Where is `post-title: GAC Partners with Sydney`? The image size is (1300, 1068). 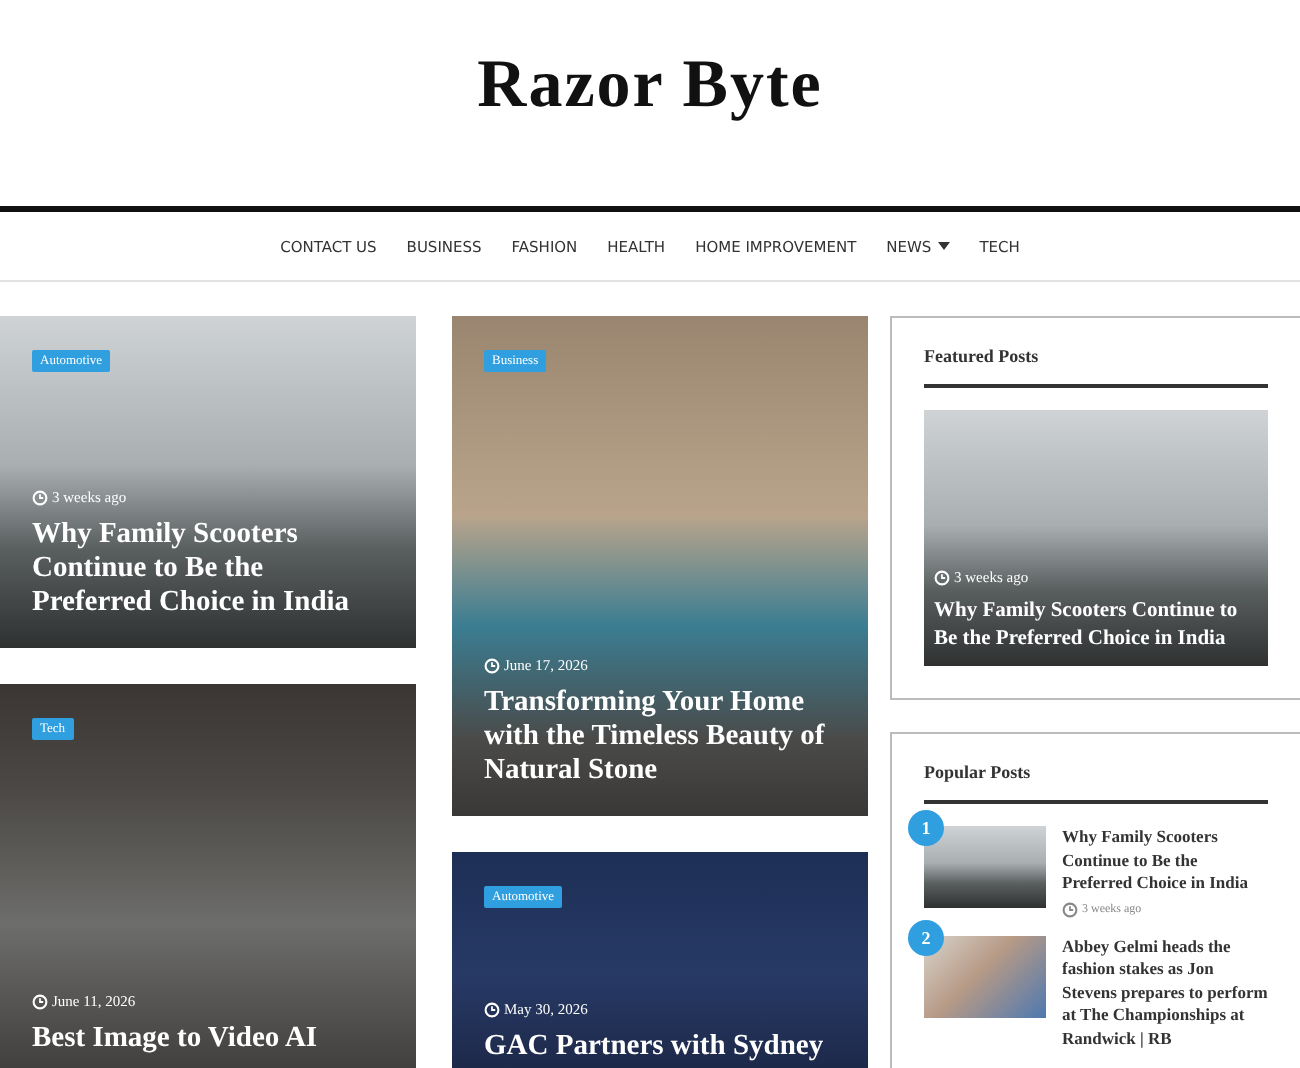 post-title: GAC Partners with Sydney is located at coordinates (660, 1047).